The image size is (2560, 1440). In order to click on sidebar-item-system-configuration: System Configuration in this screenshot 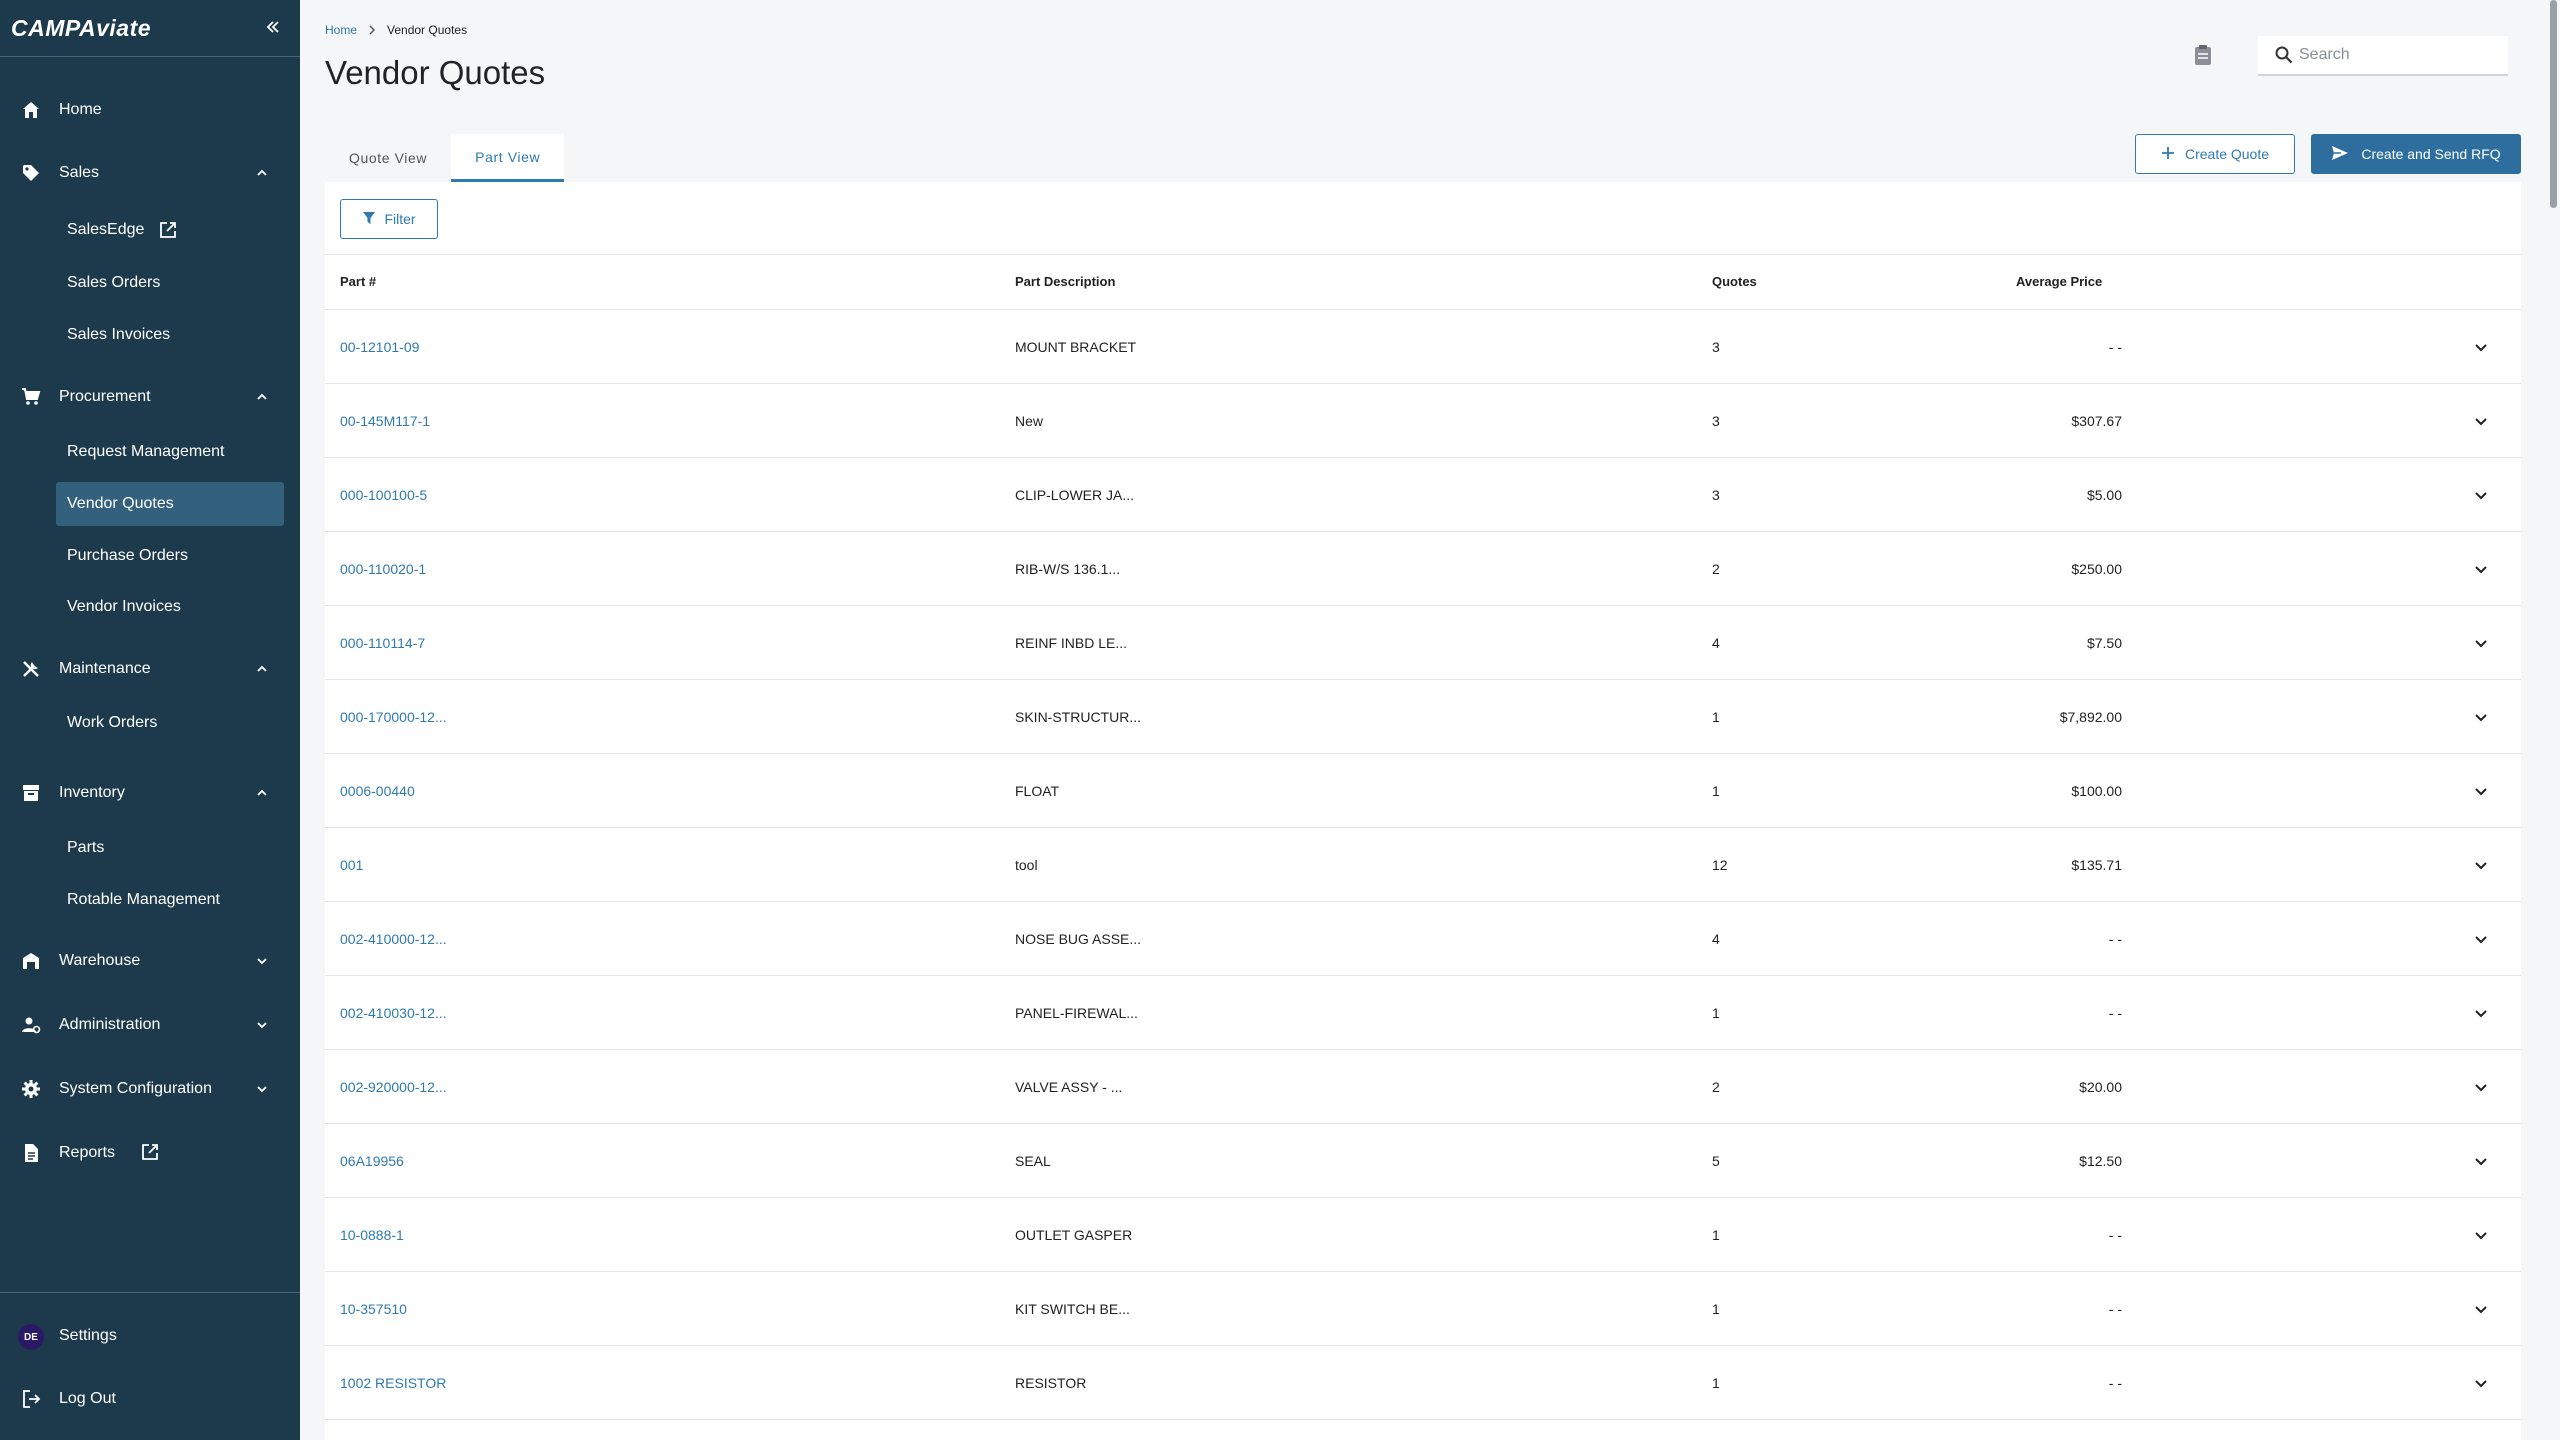, I will do `click(150, 1089)`.